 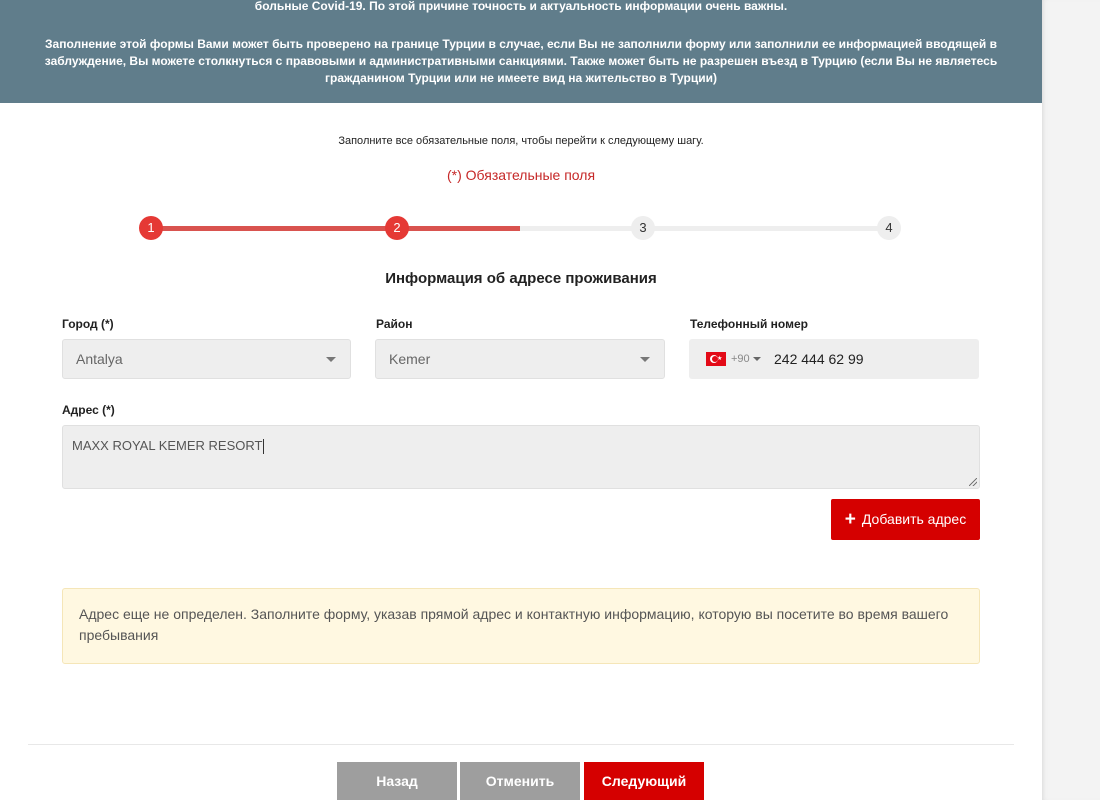 What do you see at coordinates (397, 228) in the screenshot?
I see `step-2: 2` at bounding box center [397, 228].